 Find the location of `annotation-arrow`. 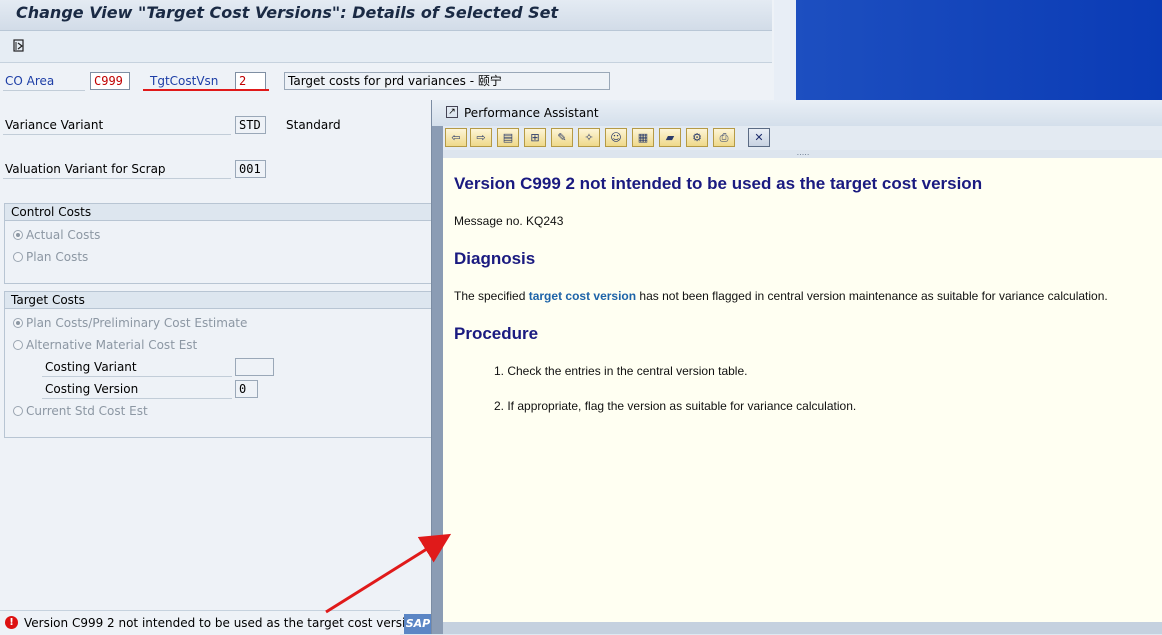

annotation-arrow is located at coordinates (388, 573).